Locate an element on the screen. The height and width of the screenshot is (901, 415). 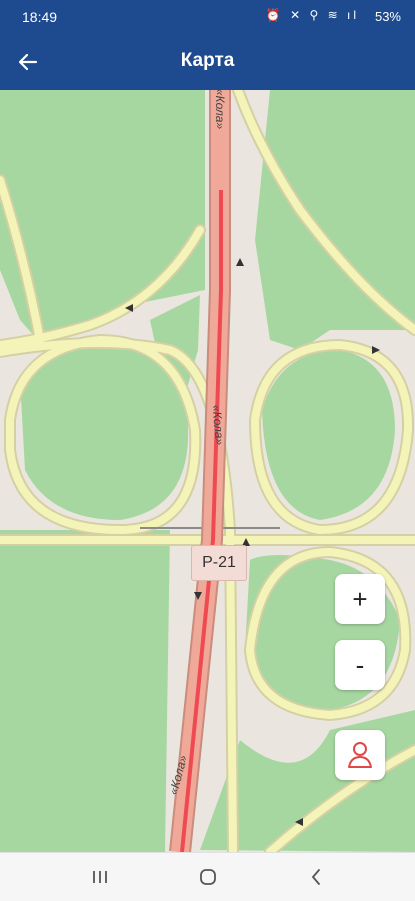
road-shield: Р-21 is located at coordinates (219, 563).